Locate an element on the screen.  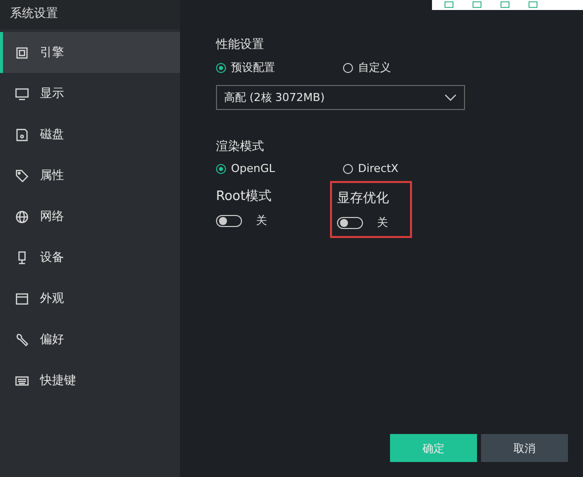
globe-icon is located at coordinates (22, 217).